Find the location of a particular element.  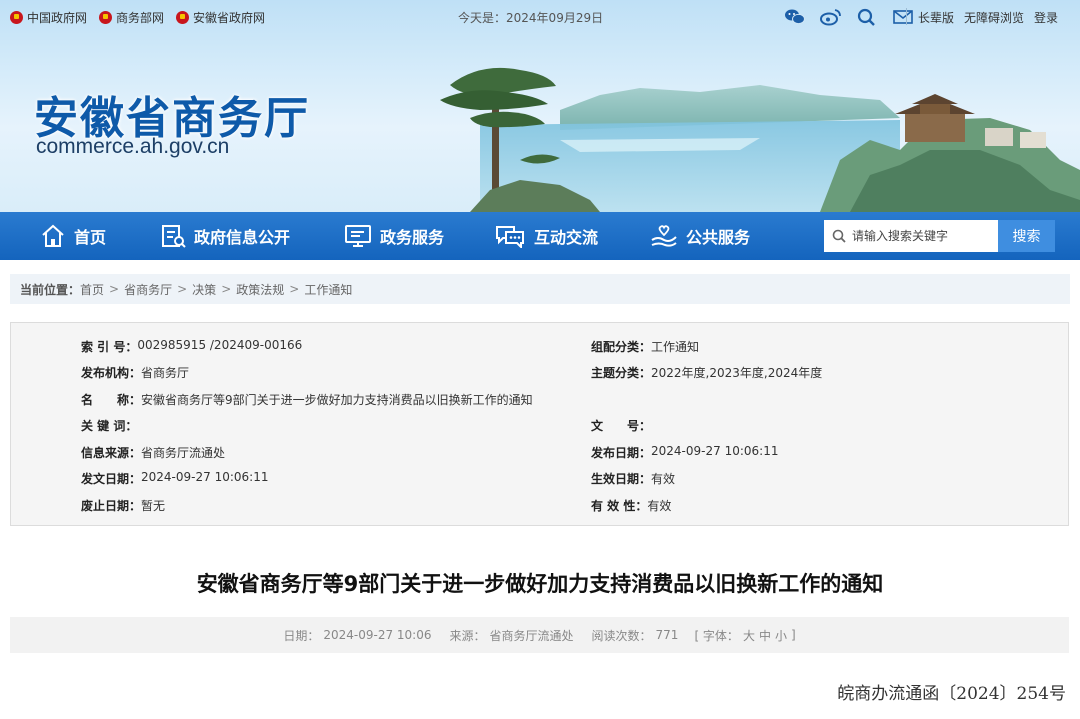

nav-item-public-services: 公共服务 is located at coordinates (700, 236).